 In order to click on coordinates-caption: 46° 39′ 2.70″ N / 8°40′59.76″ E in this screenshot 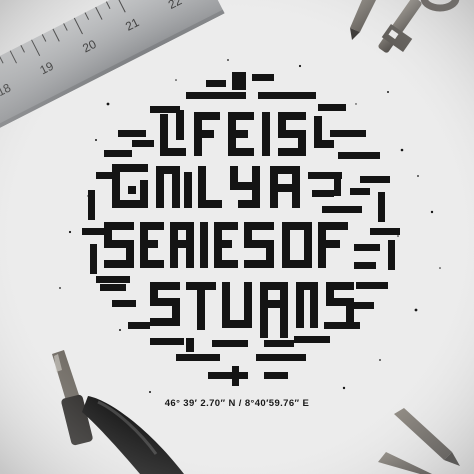, I will do `click(237, 403)`.